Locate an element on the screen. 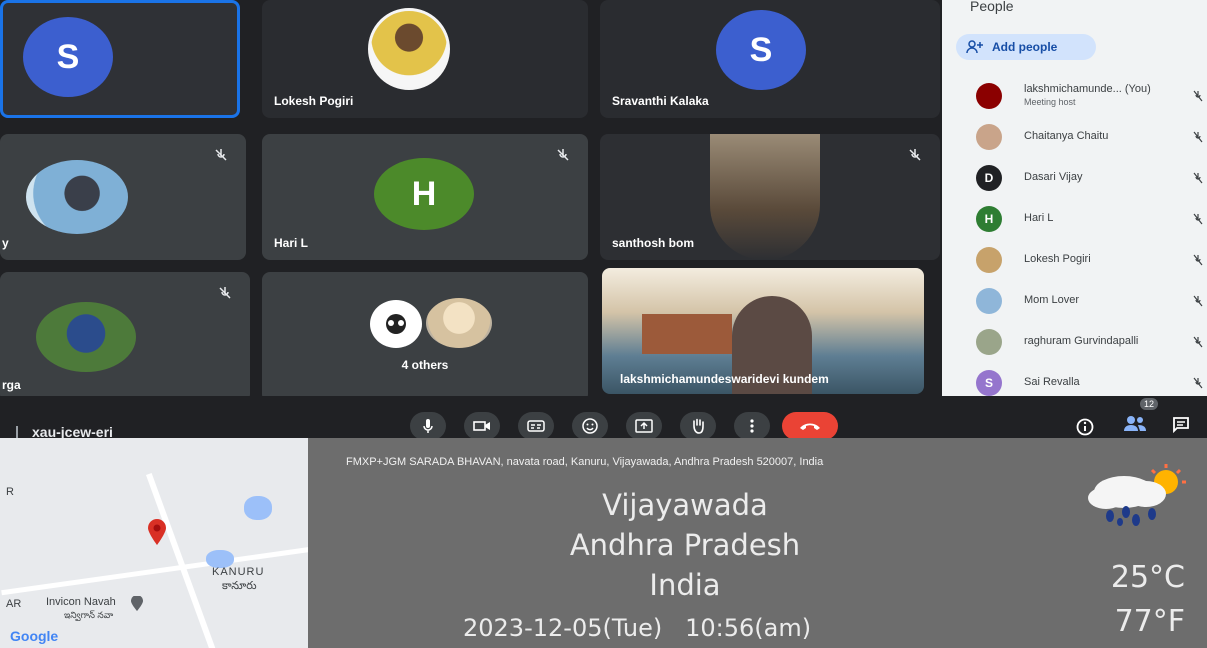  emoji-icon is located at coordinates (590, 426).